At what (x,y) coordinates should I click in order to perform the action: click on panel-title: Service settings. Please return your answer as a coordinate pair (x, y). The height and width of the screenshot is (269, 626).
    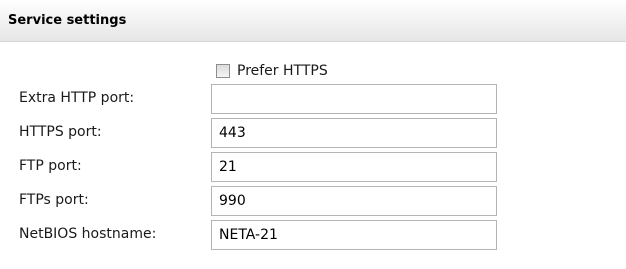
    Looking at the image, I should click on (67, 20).